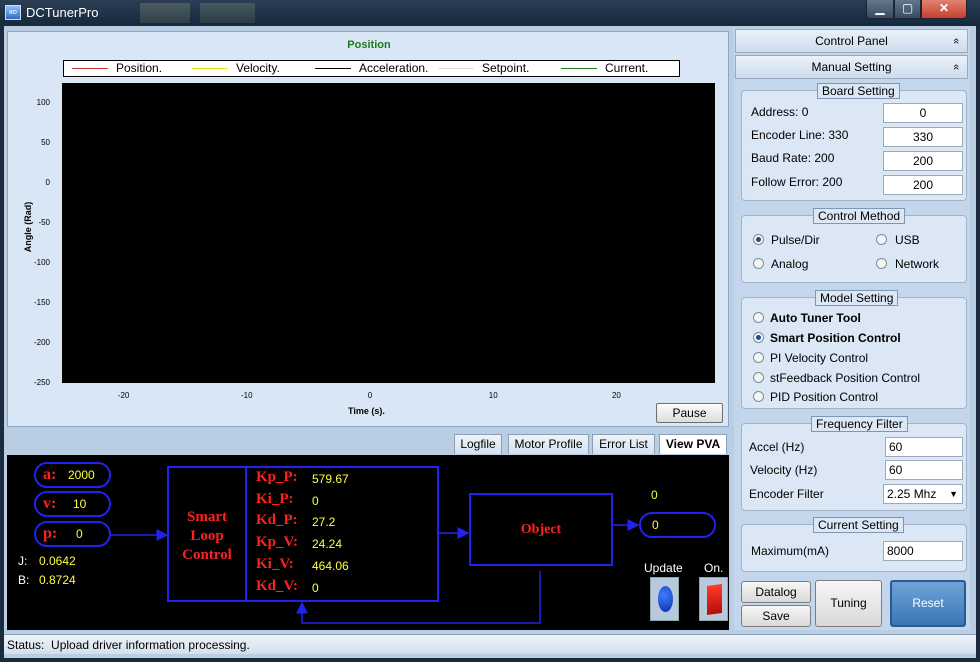 Image resolution: width=980 pixels, height=662 pixels. What do you see at coordinates (478, 444) in the screenshot?
I see `tab-logfile: Logfile` at bounding box center [478, 444].